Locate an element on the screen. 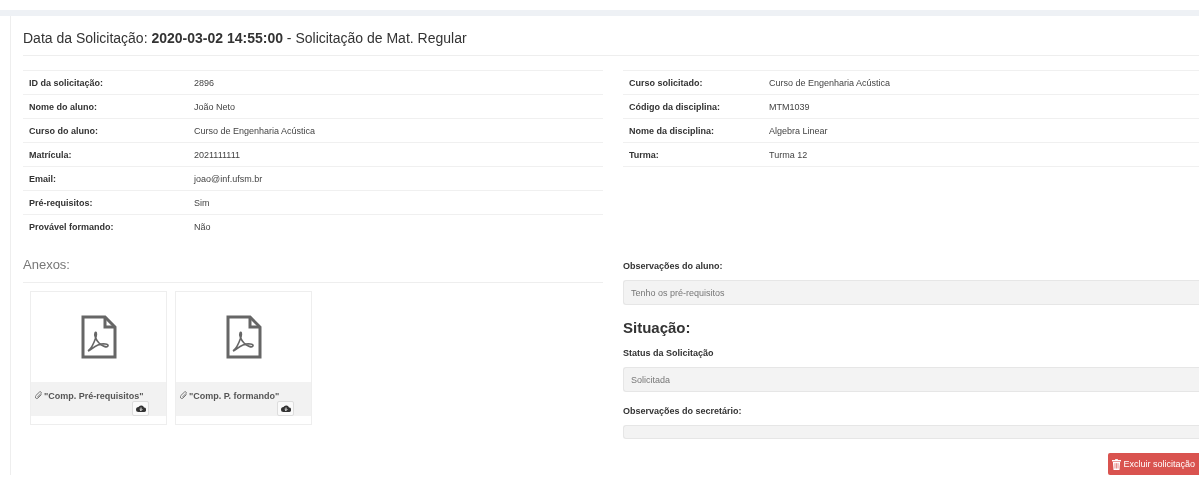  field-label: Curso solicitado: is located at coordinates (693, 82).